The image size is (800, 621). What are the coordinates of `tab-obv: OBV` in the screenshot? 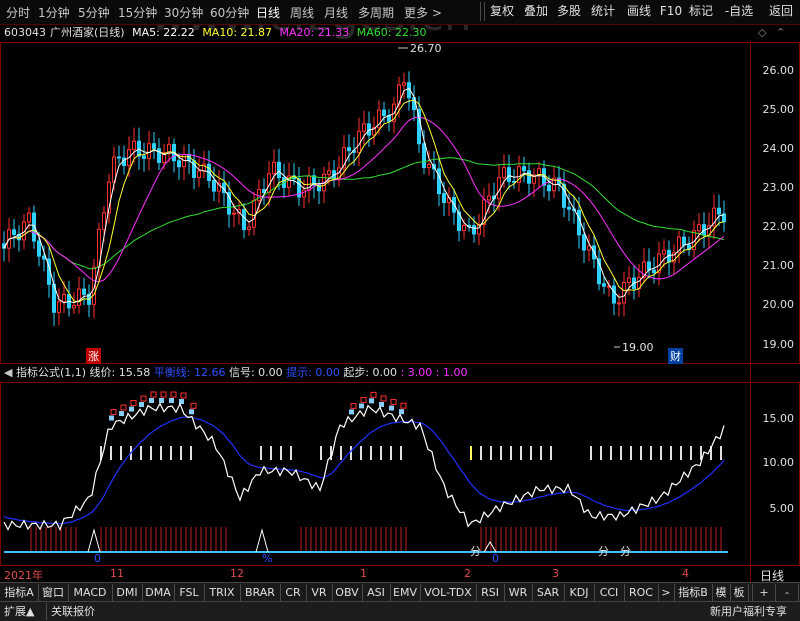 It's located at (347, 592).